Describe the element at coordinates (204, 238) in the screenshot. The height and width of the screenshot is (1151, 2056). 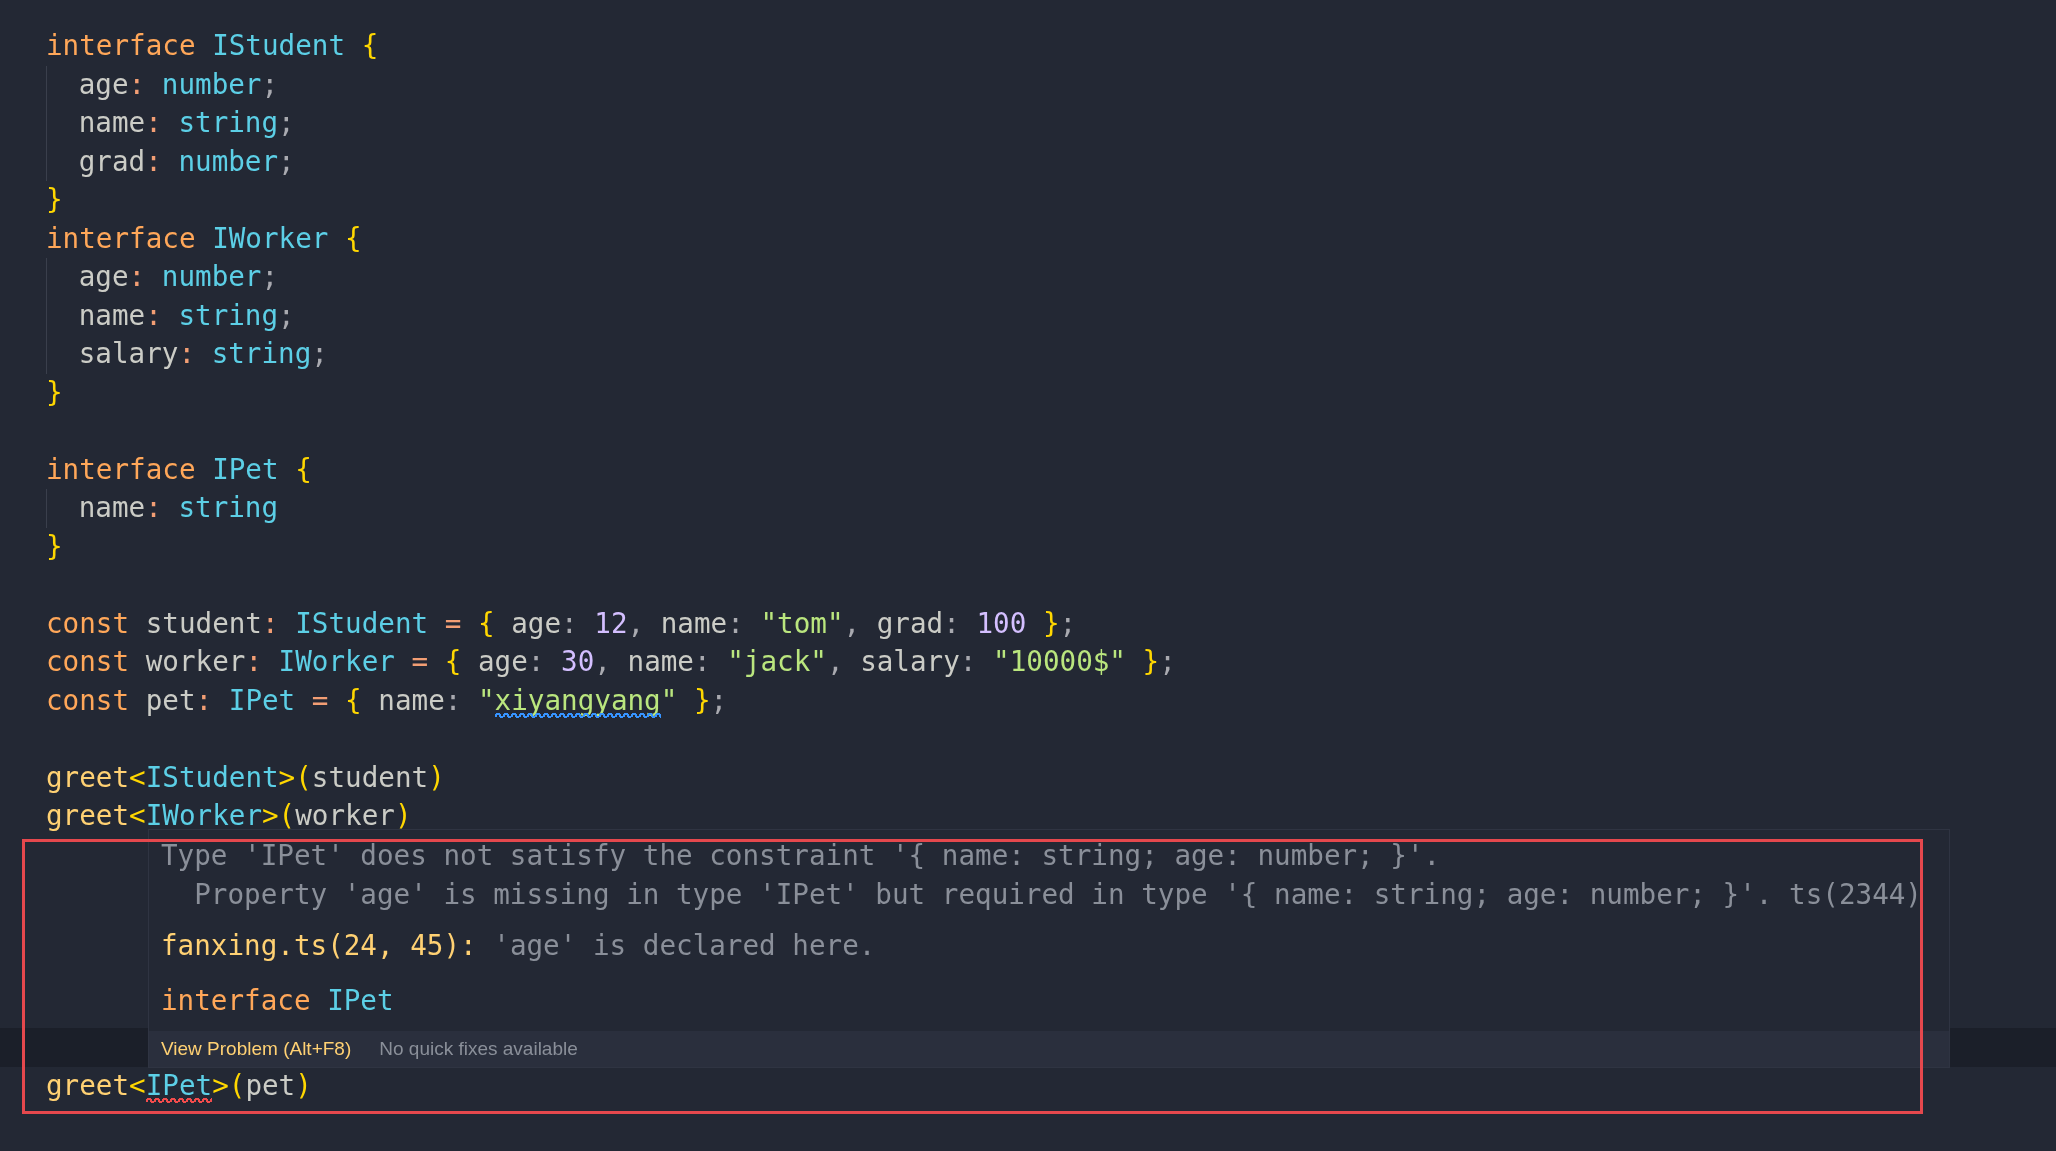
I see `code-line: interface IWorker {` at that location.